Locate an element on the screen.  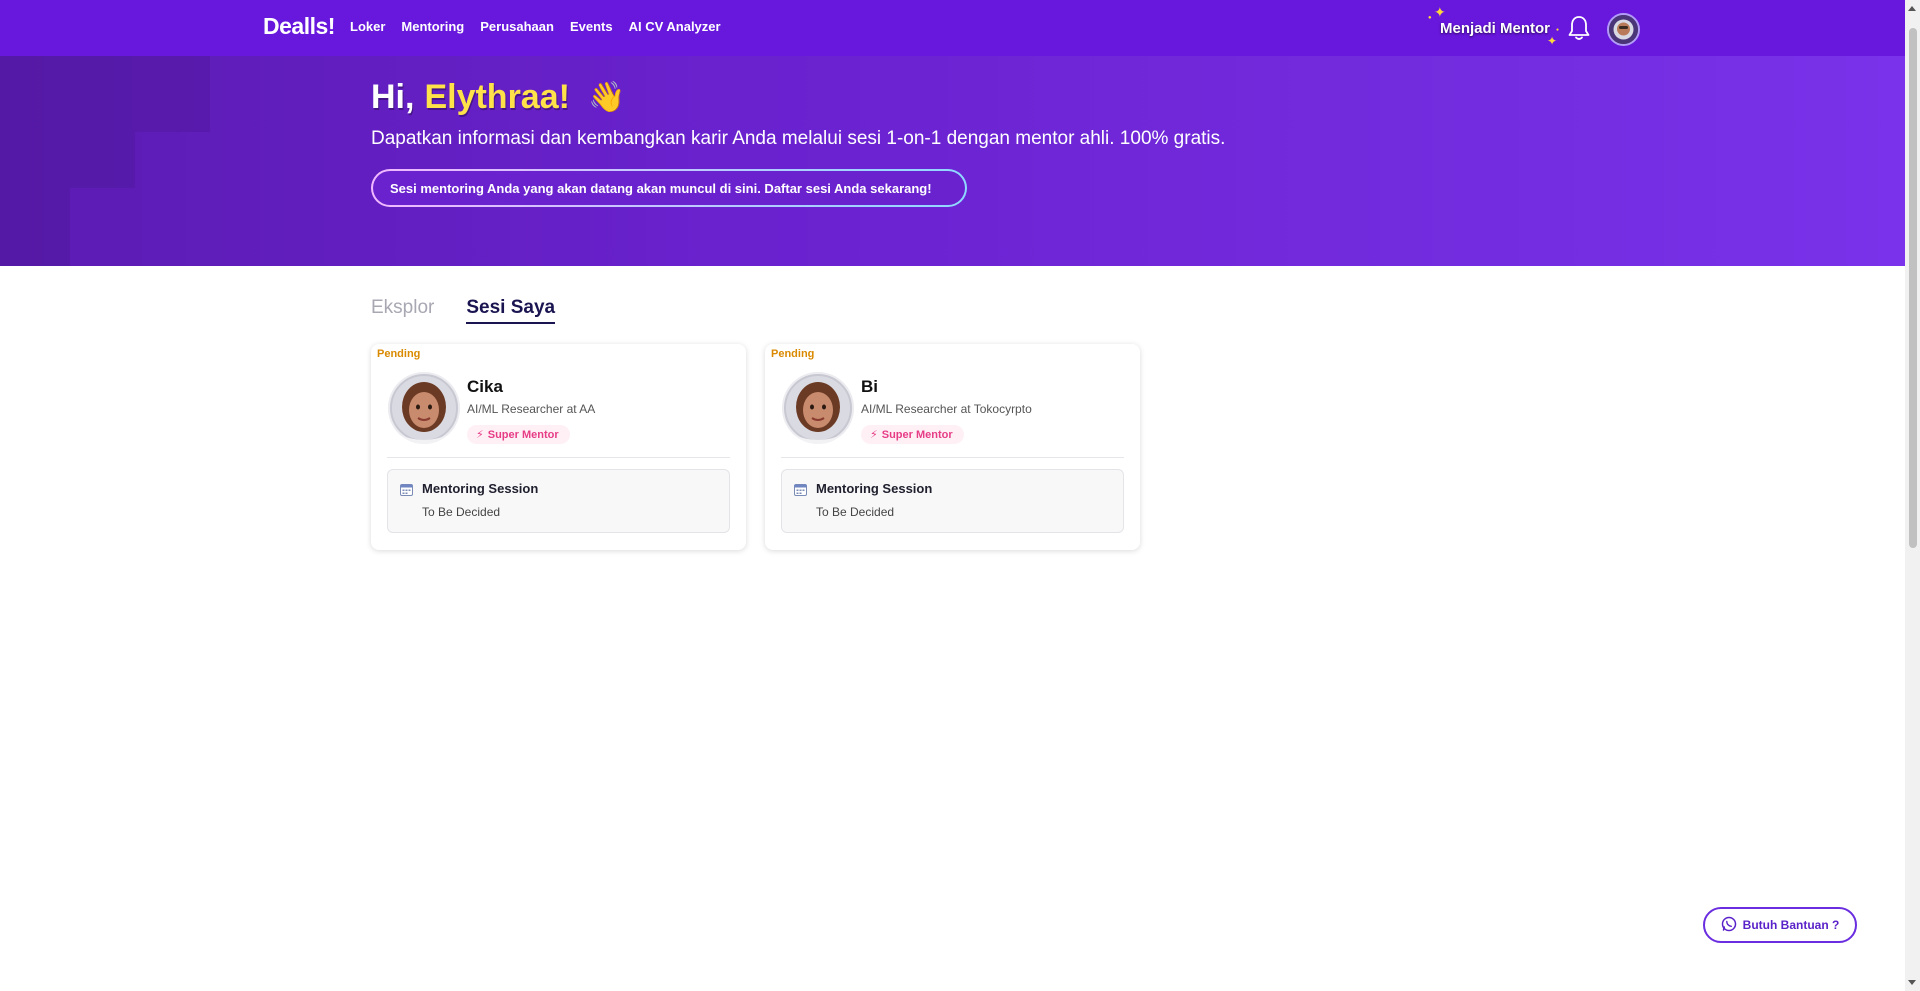
nav-link-mentoring: Mentoring is located at coordinates (432, 26).